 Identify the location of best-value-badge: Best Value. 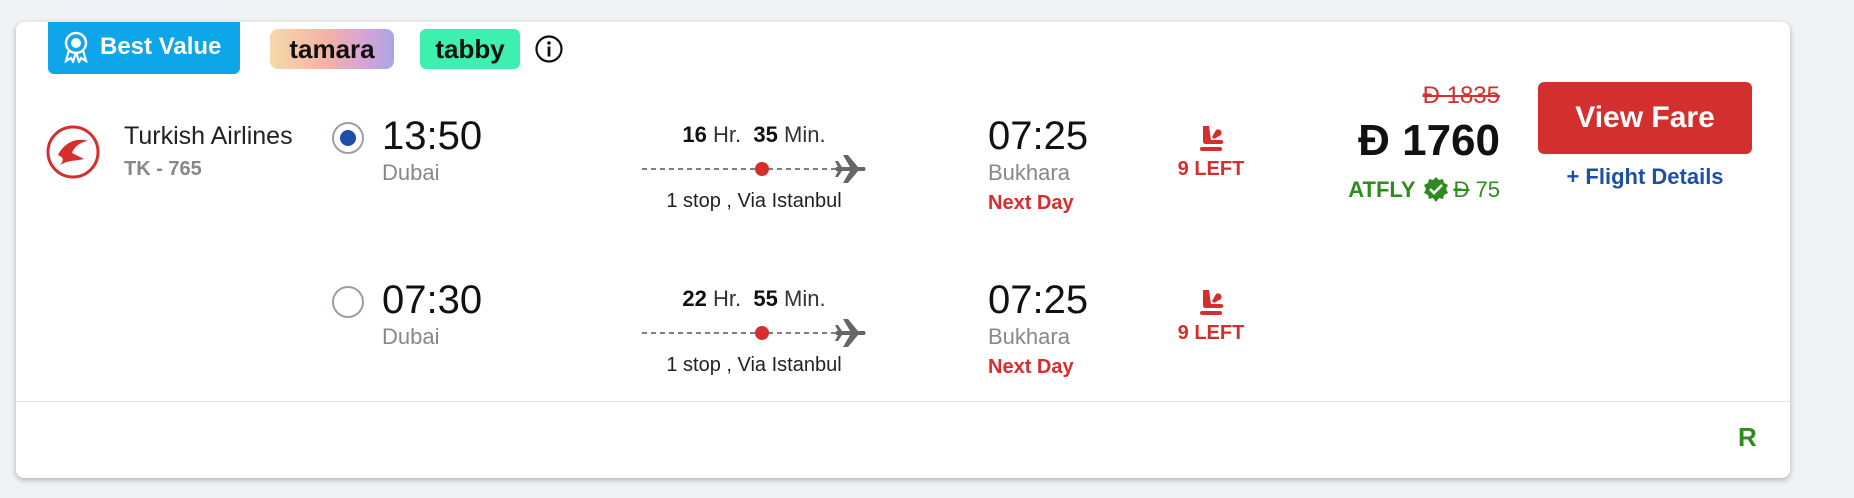
(144, 48).